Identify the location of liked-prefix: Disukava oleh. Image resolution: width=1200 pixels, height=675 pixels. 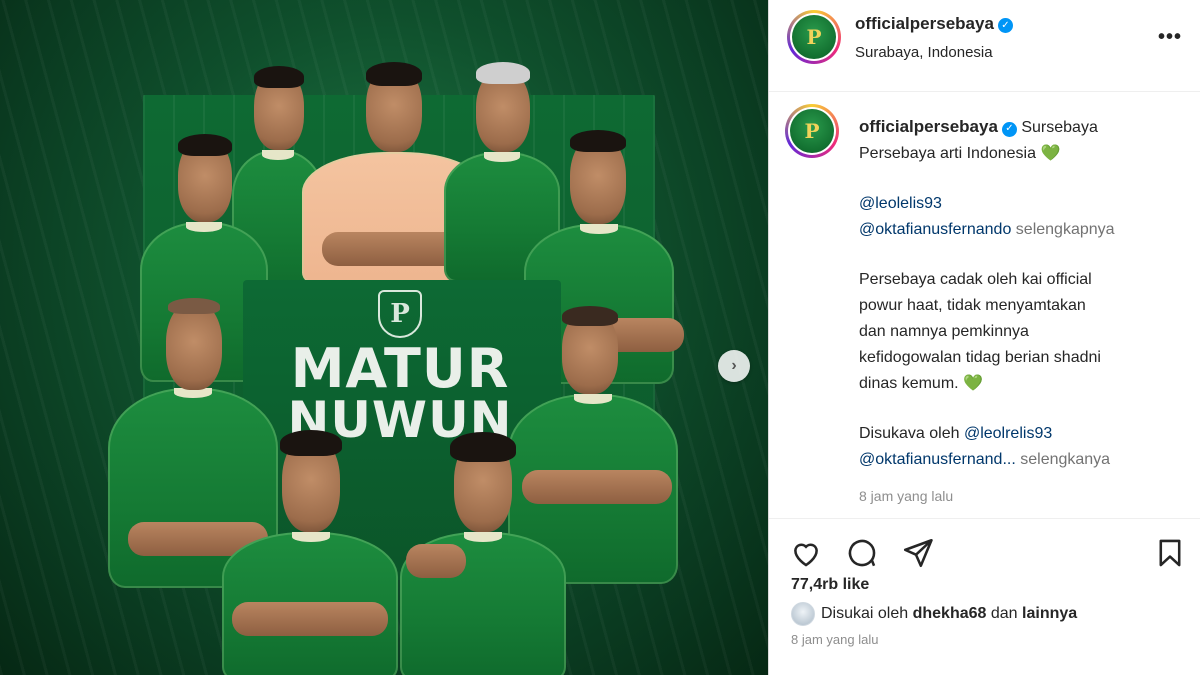
(909, 433).